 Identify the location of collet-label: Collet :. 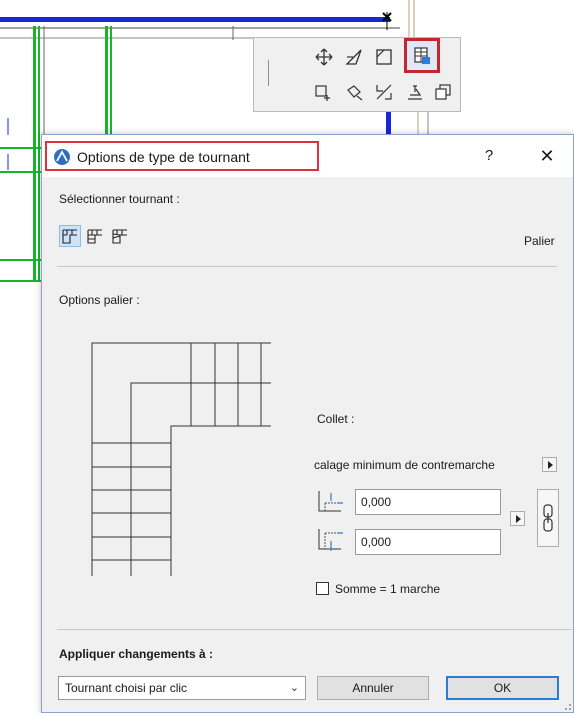
(336, 419).